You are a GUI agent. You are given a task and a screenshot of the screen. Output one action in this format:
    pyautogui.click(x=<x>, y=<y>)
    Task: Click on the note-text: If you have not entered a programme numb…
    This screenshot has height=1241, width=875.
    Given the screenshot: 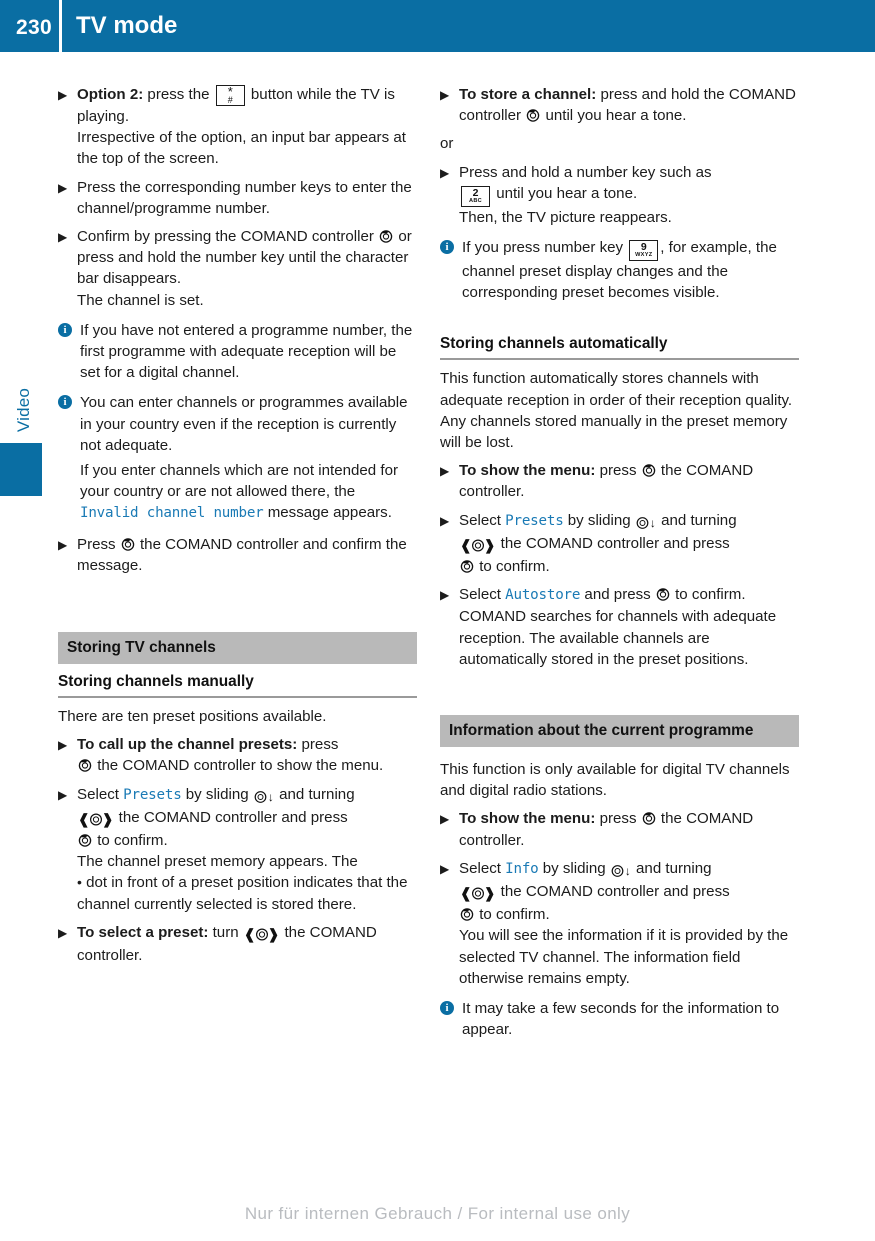 What is the action you would take?
    pyautogui.click(x=246, y=351)
    